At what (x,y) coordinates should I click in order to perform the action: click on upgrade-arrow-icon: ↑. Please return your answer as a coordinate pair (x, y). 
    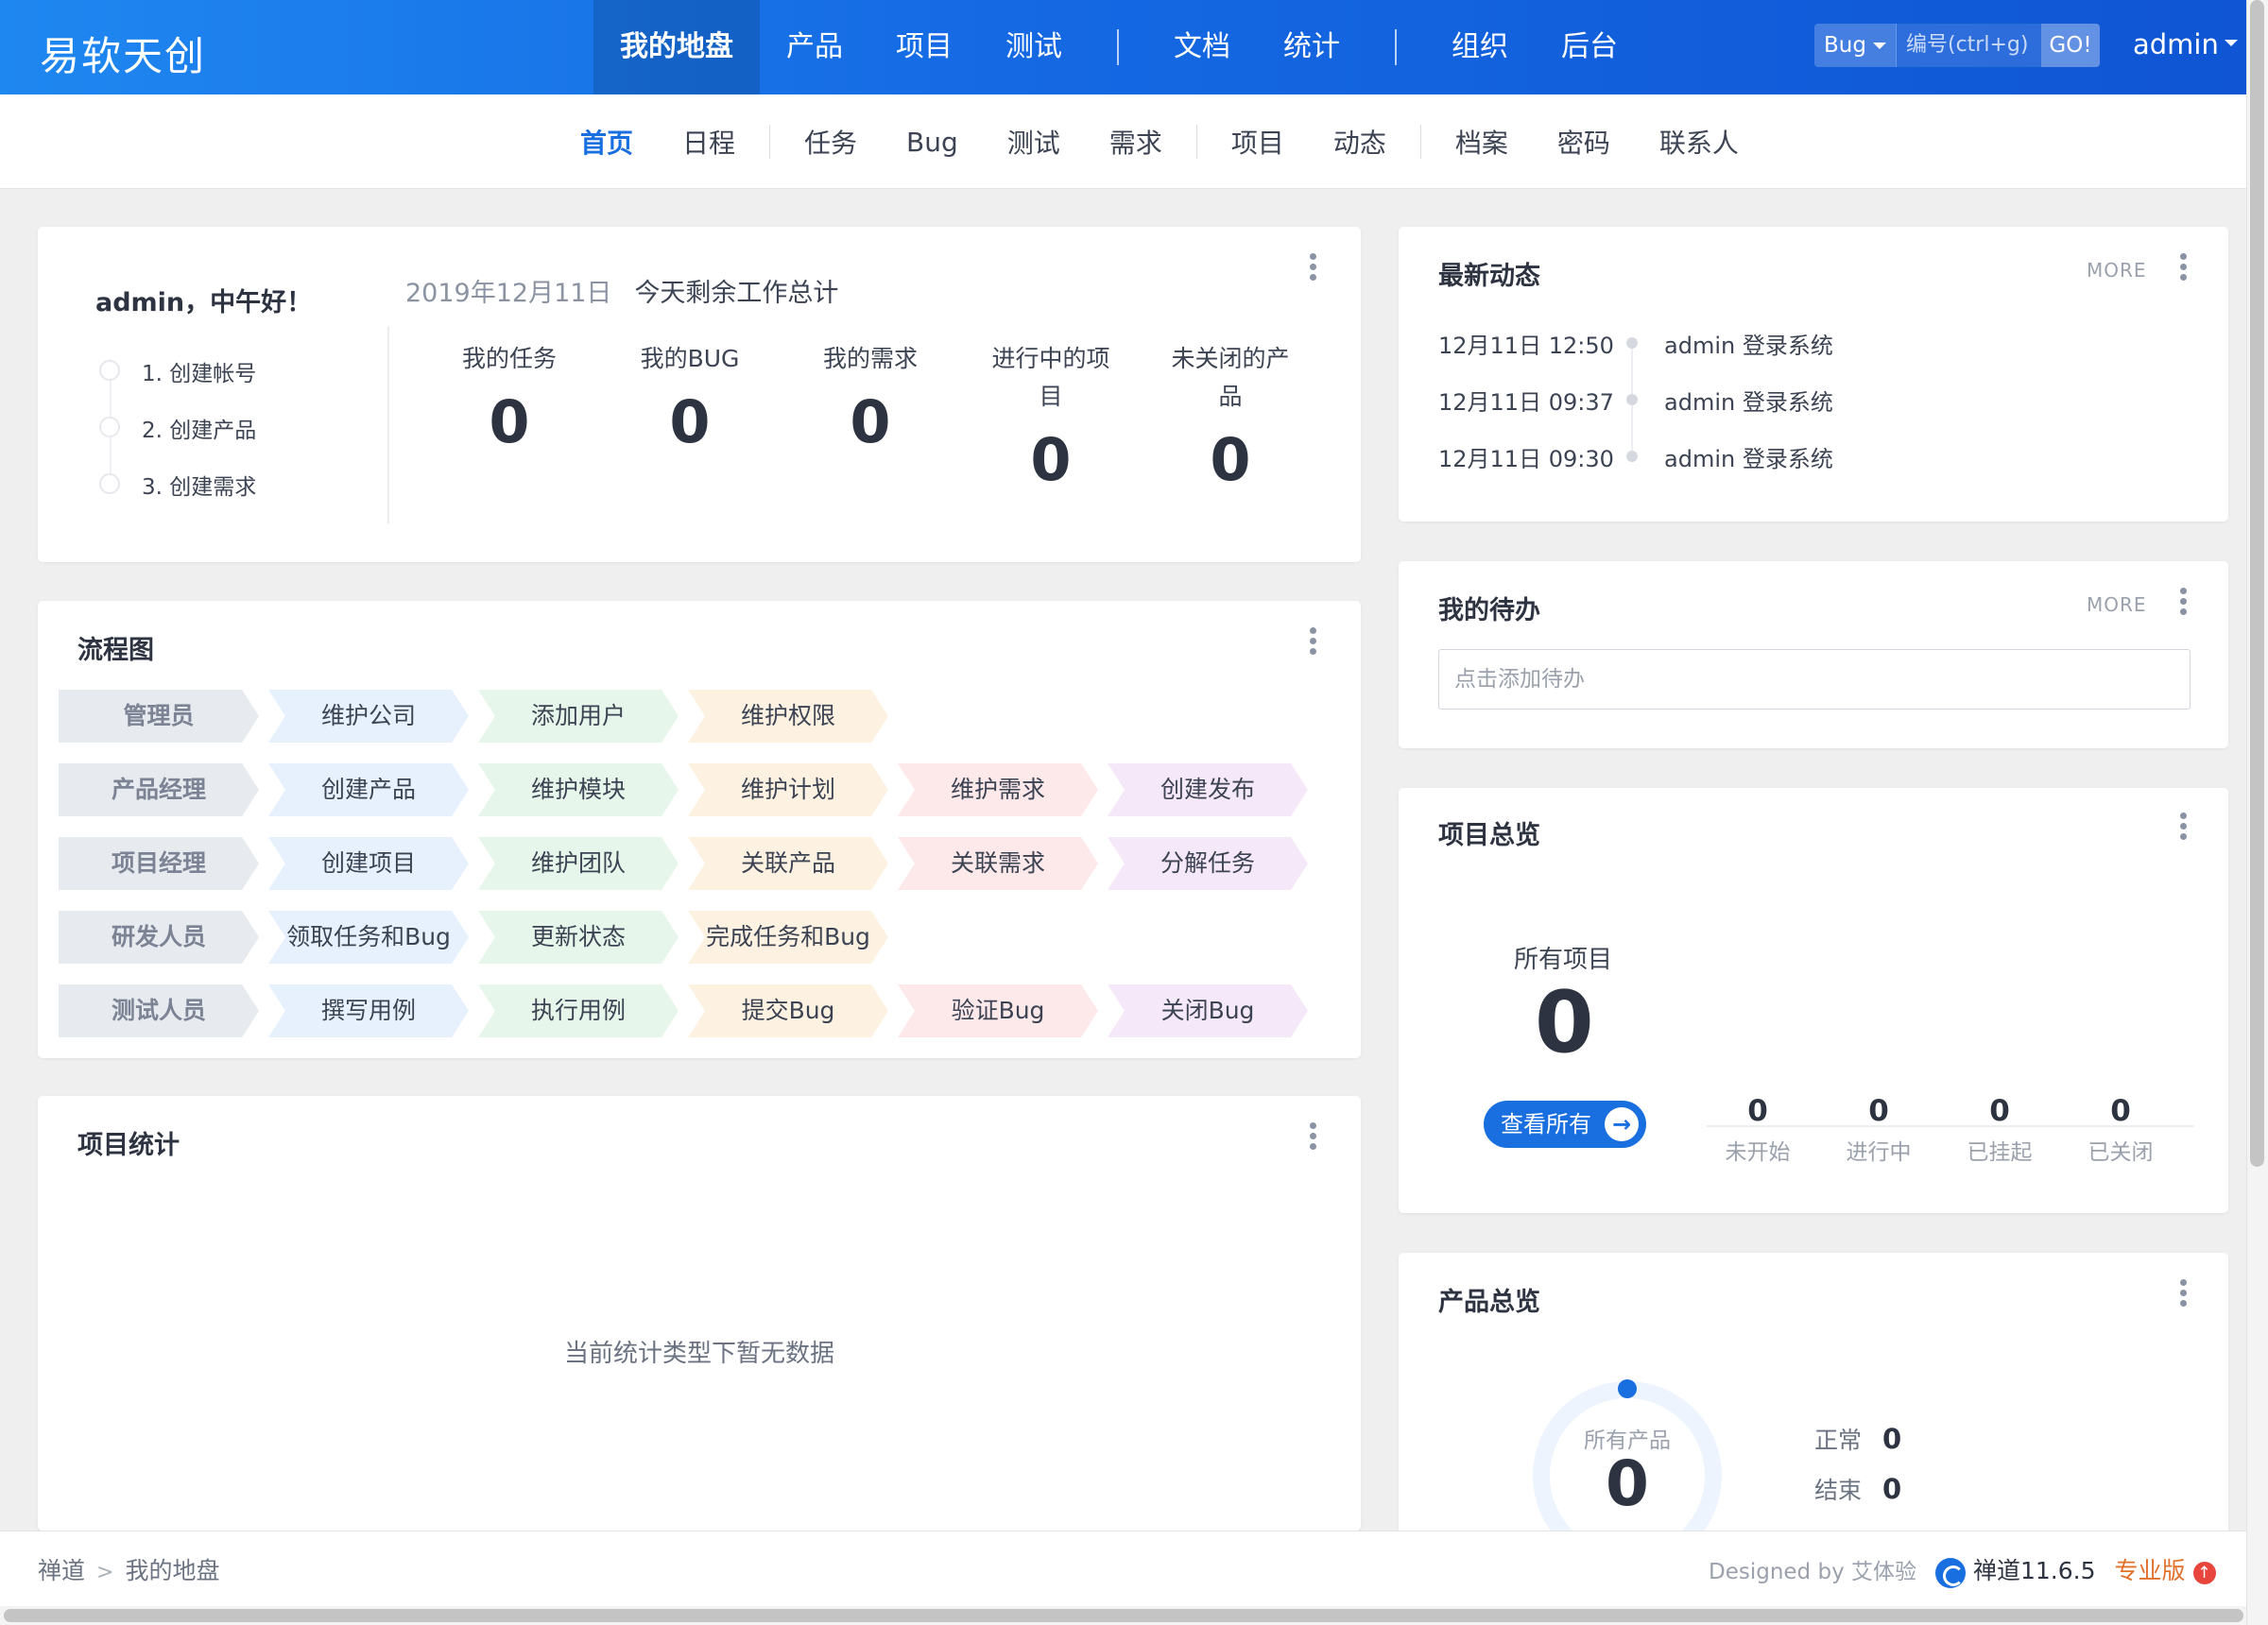
    Looking at the image, I should click on (2204, 1573).